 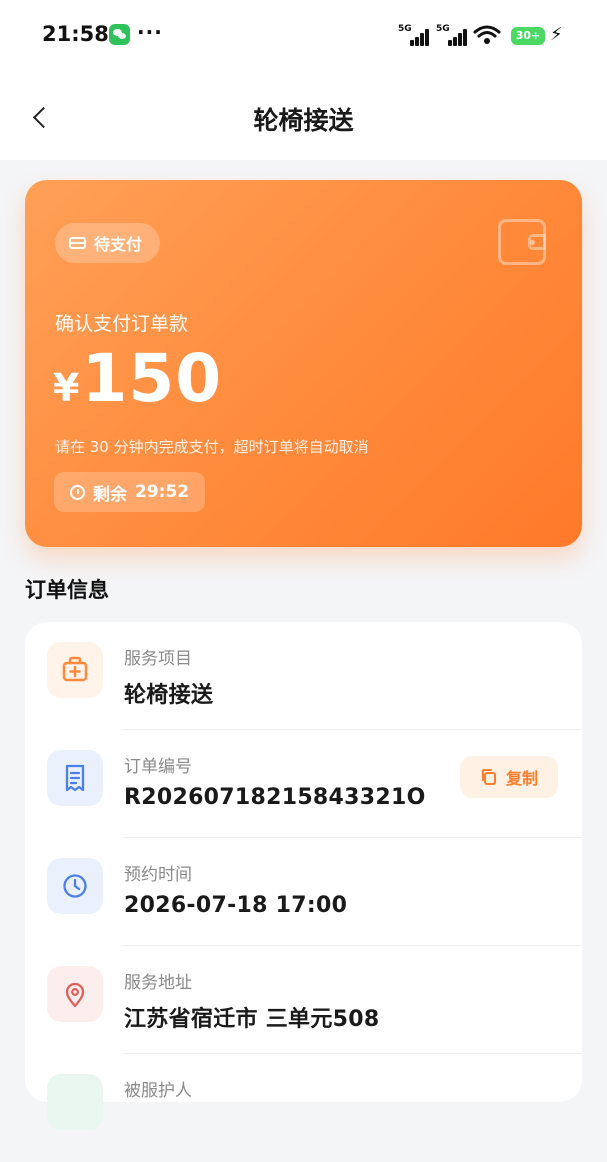 I want to click on more-notifications-icon: ···, so click(x=150, y=32).